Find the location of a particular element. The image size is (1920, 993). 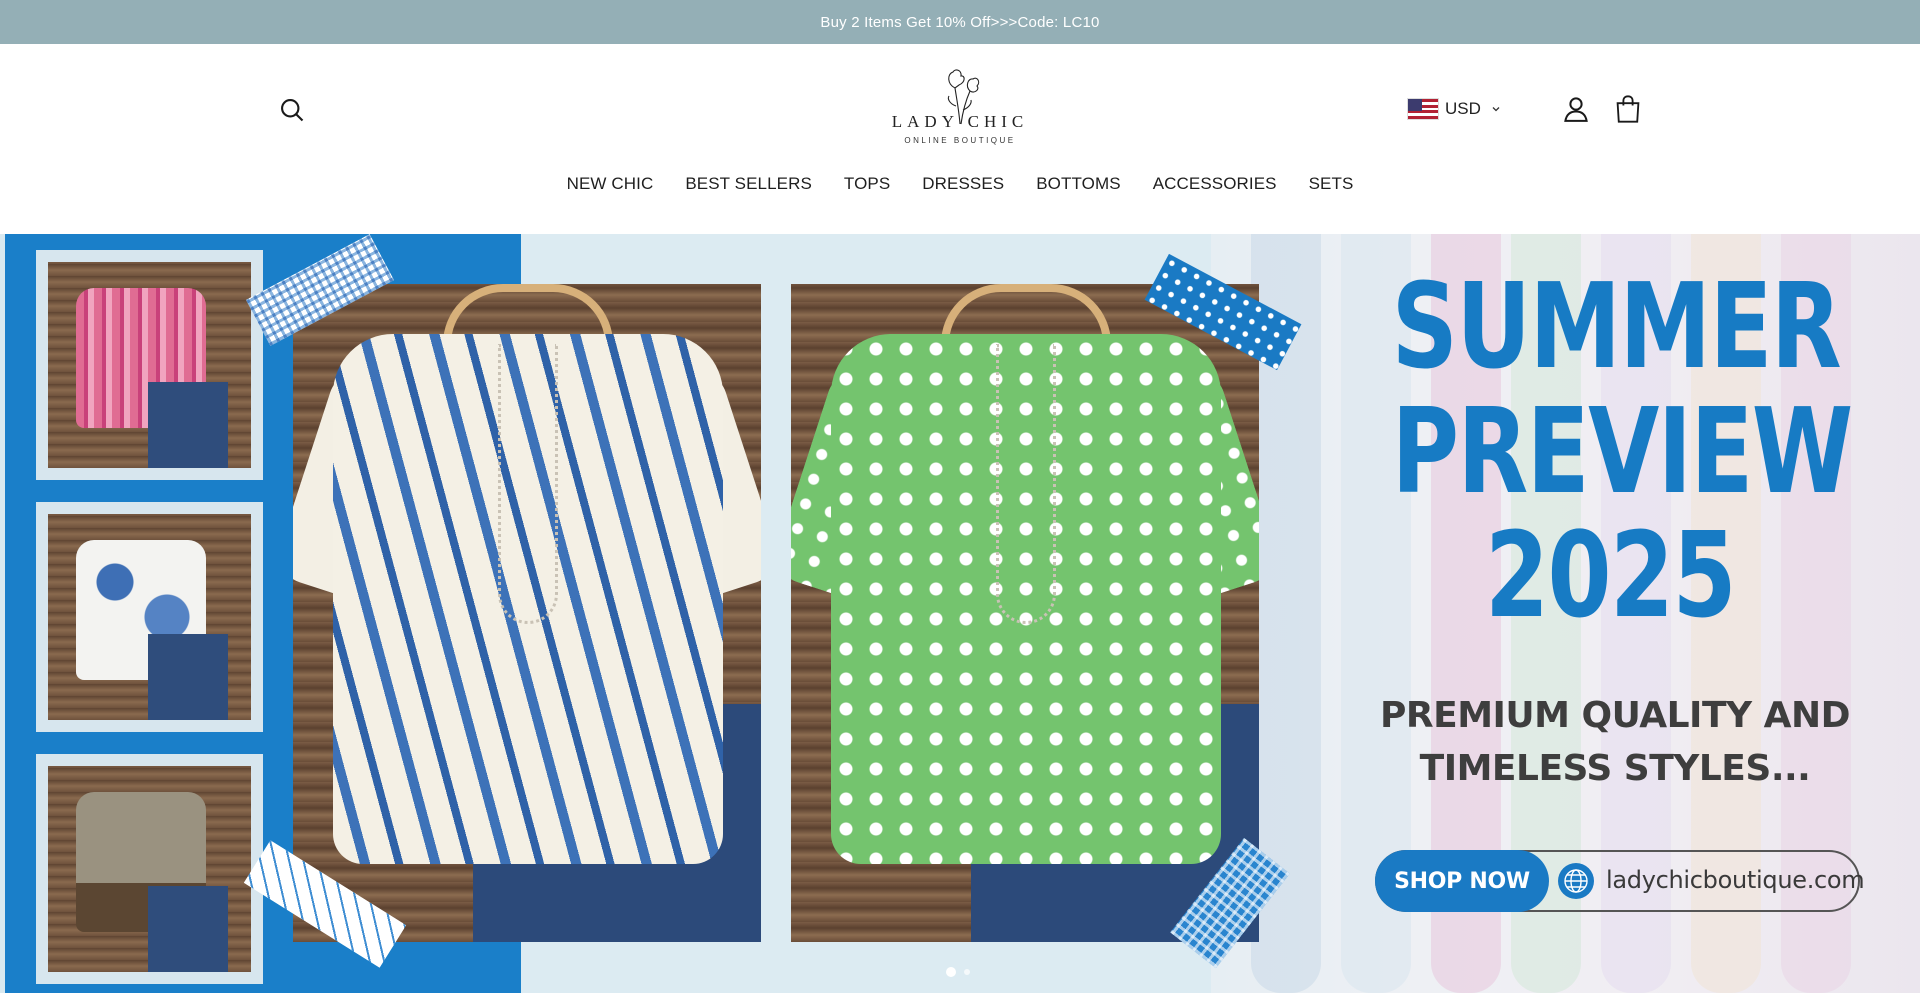

slider-pagination is located at coordinates (958, 972).